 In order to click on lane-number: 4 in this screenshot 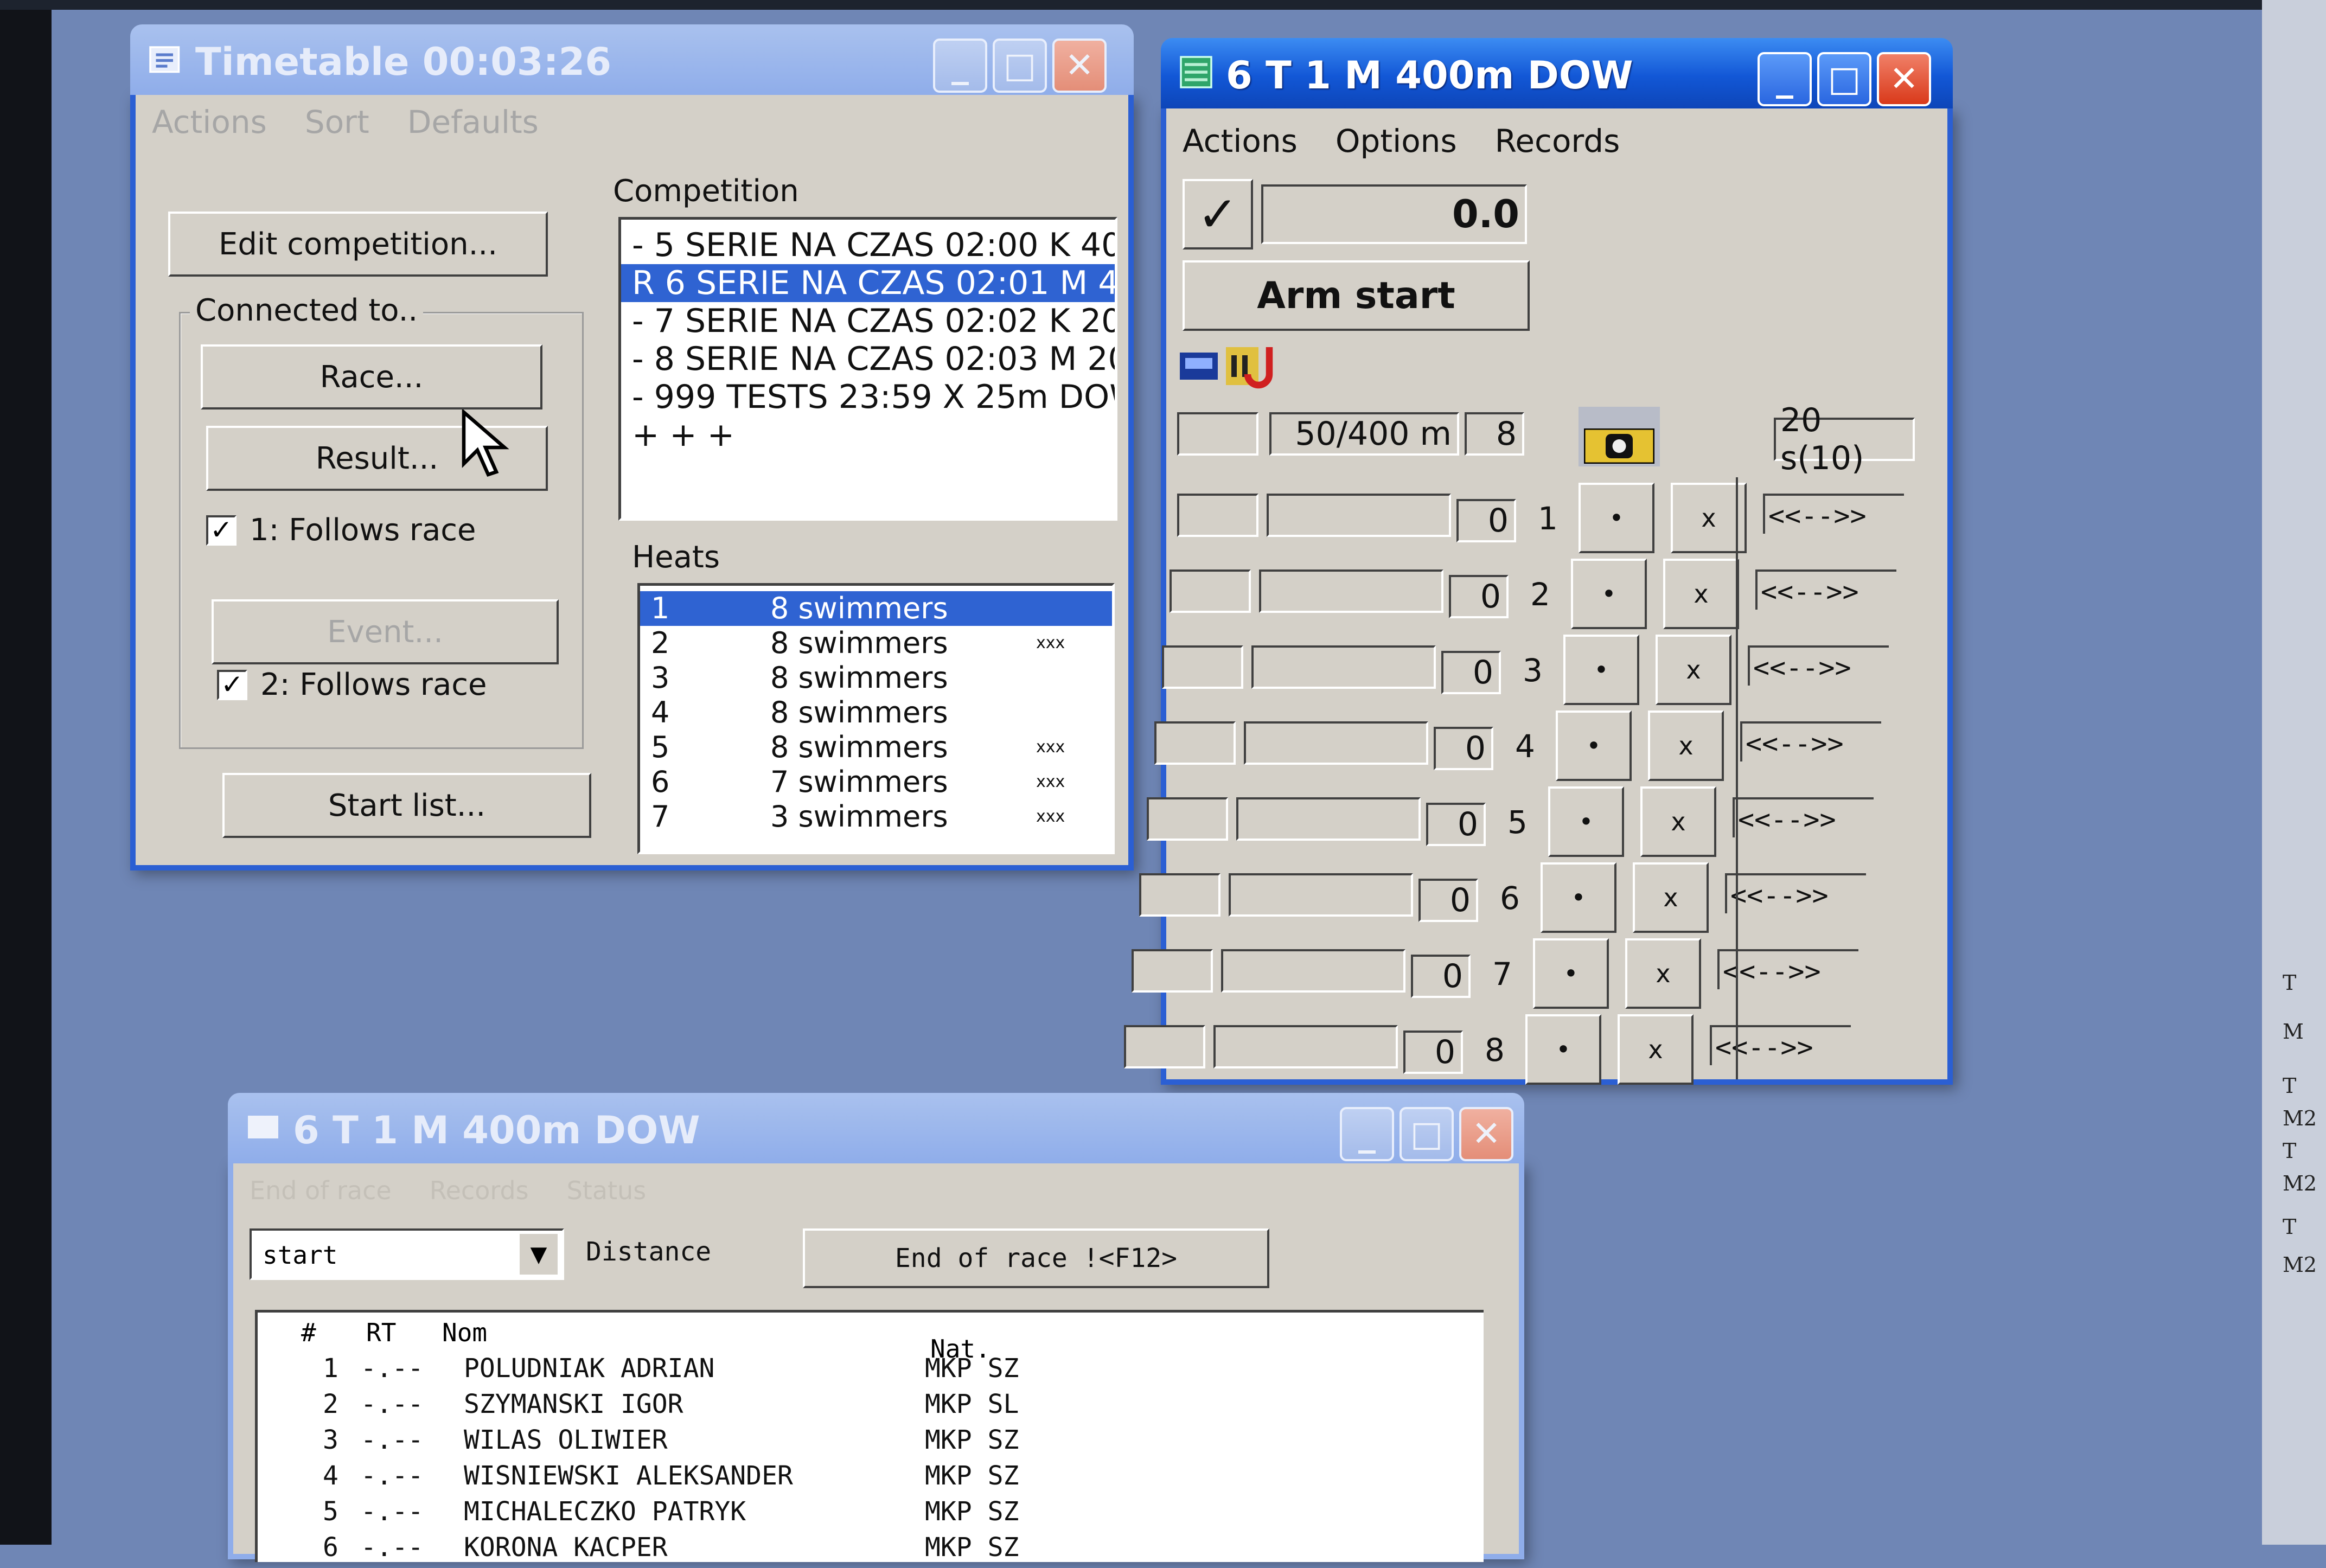, I will do `click(1525, 746)`.